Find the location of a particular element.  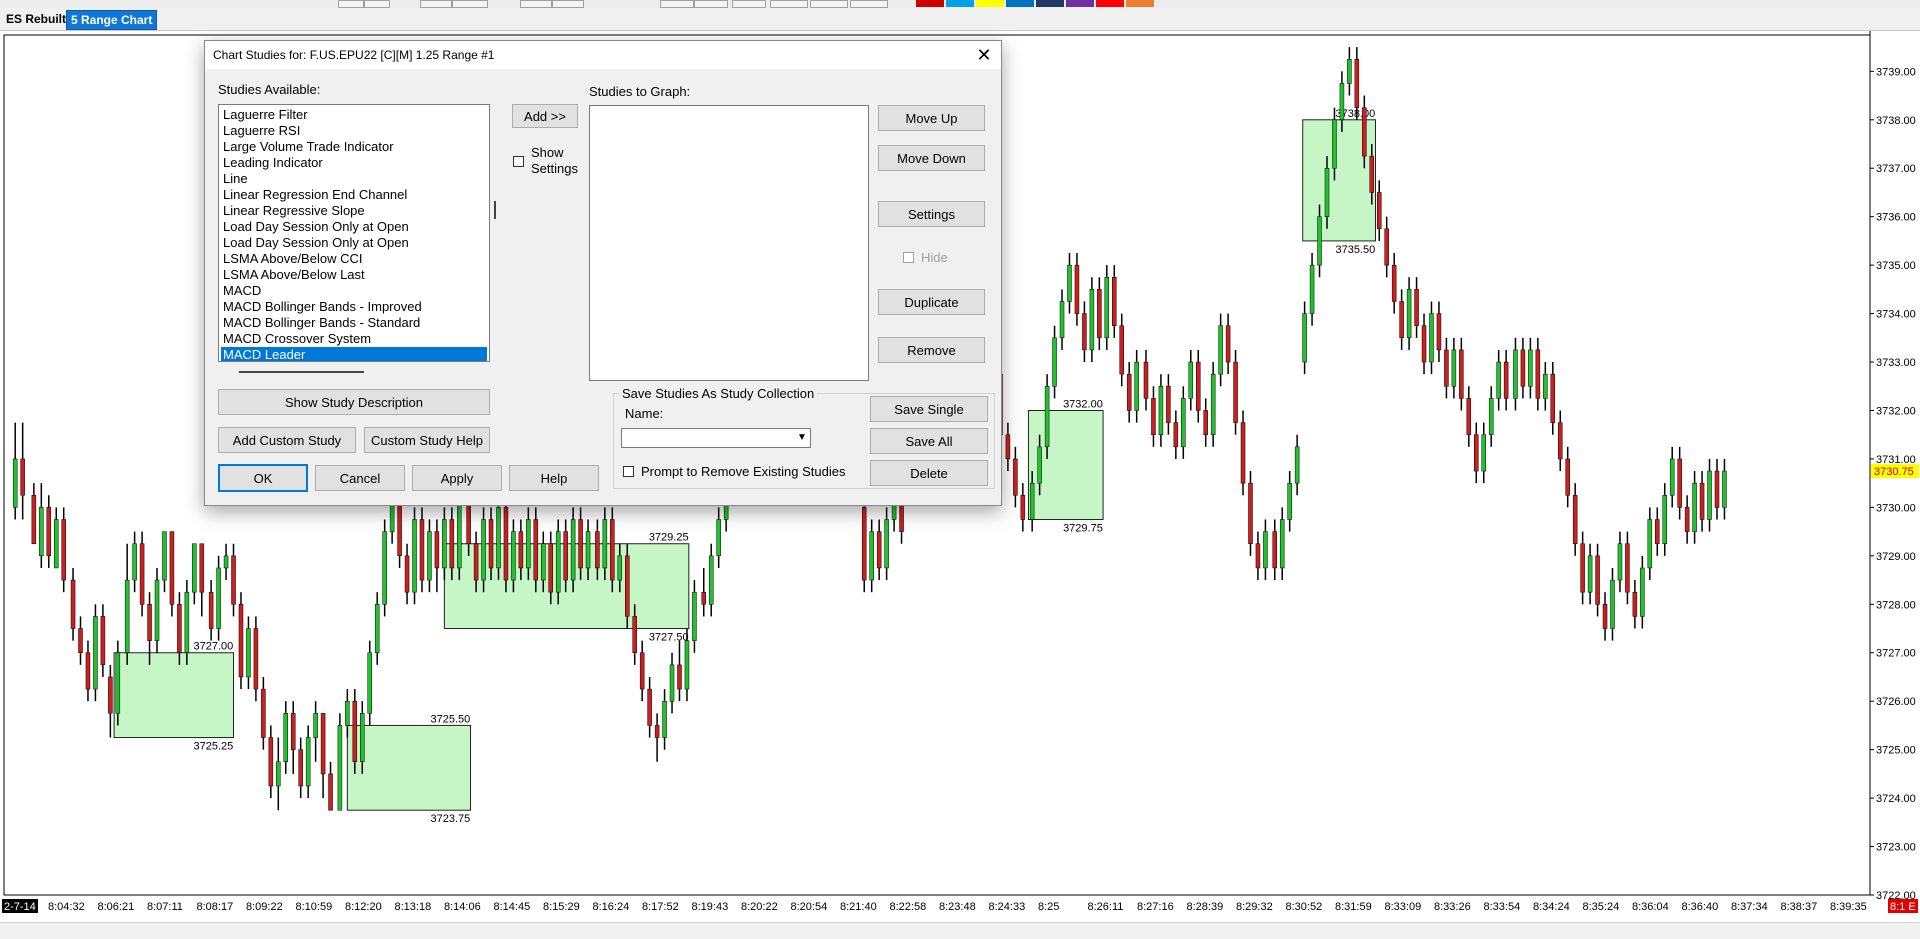

study-list-item: Laguerre Filter is located at coordinates (354, 115).